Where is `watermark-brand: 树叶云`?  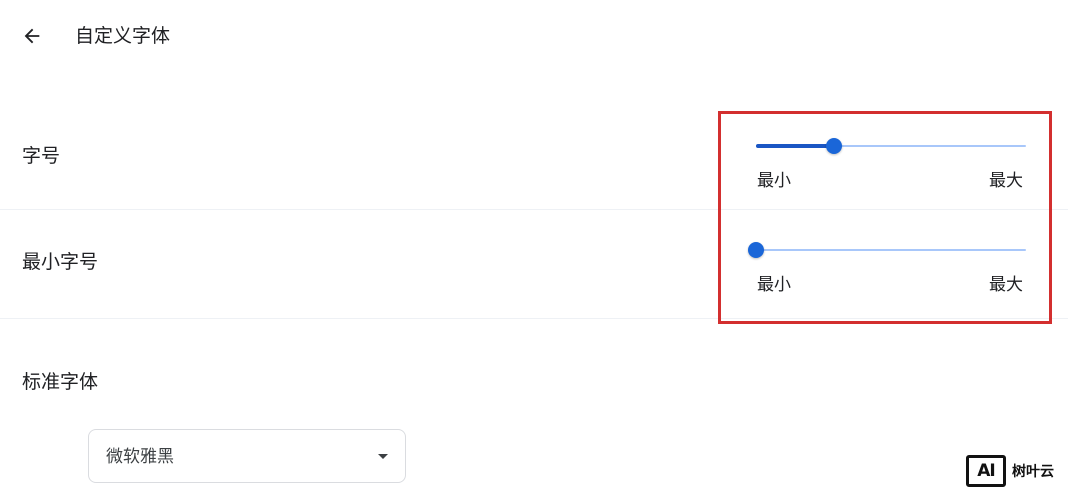
watermark-brand: 树叶云 is located at coordinates (1033, 472).